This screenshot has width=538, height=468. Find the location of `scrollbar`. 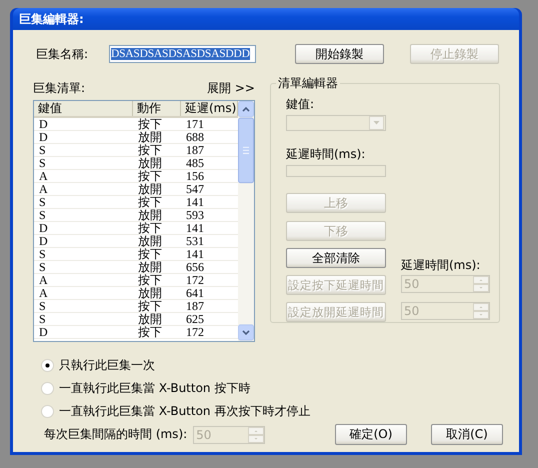

scrollbar is located at coordinates (246, 221).